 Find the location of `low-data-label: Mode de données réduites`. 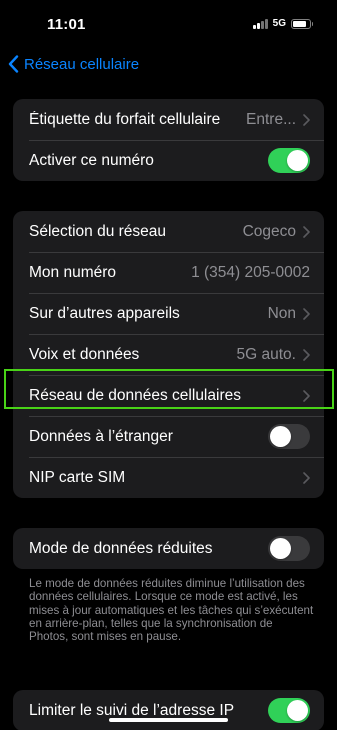

low-data-label: Mode de données réduites is located at coordinates (121, 548).